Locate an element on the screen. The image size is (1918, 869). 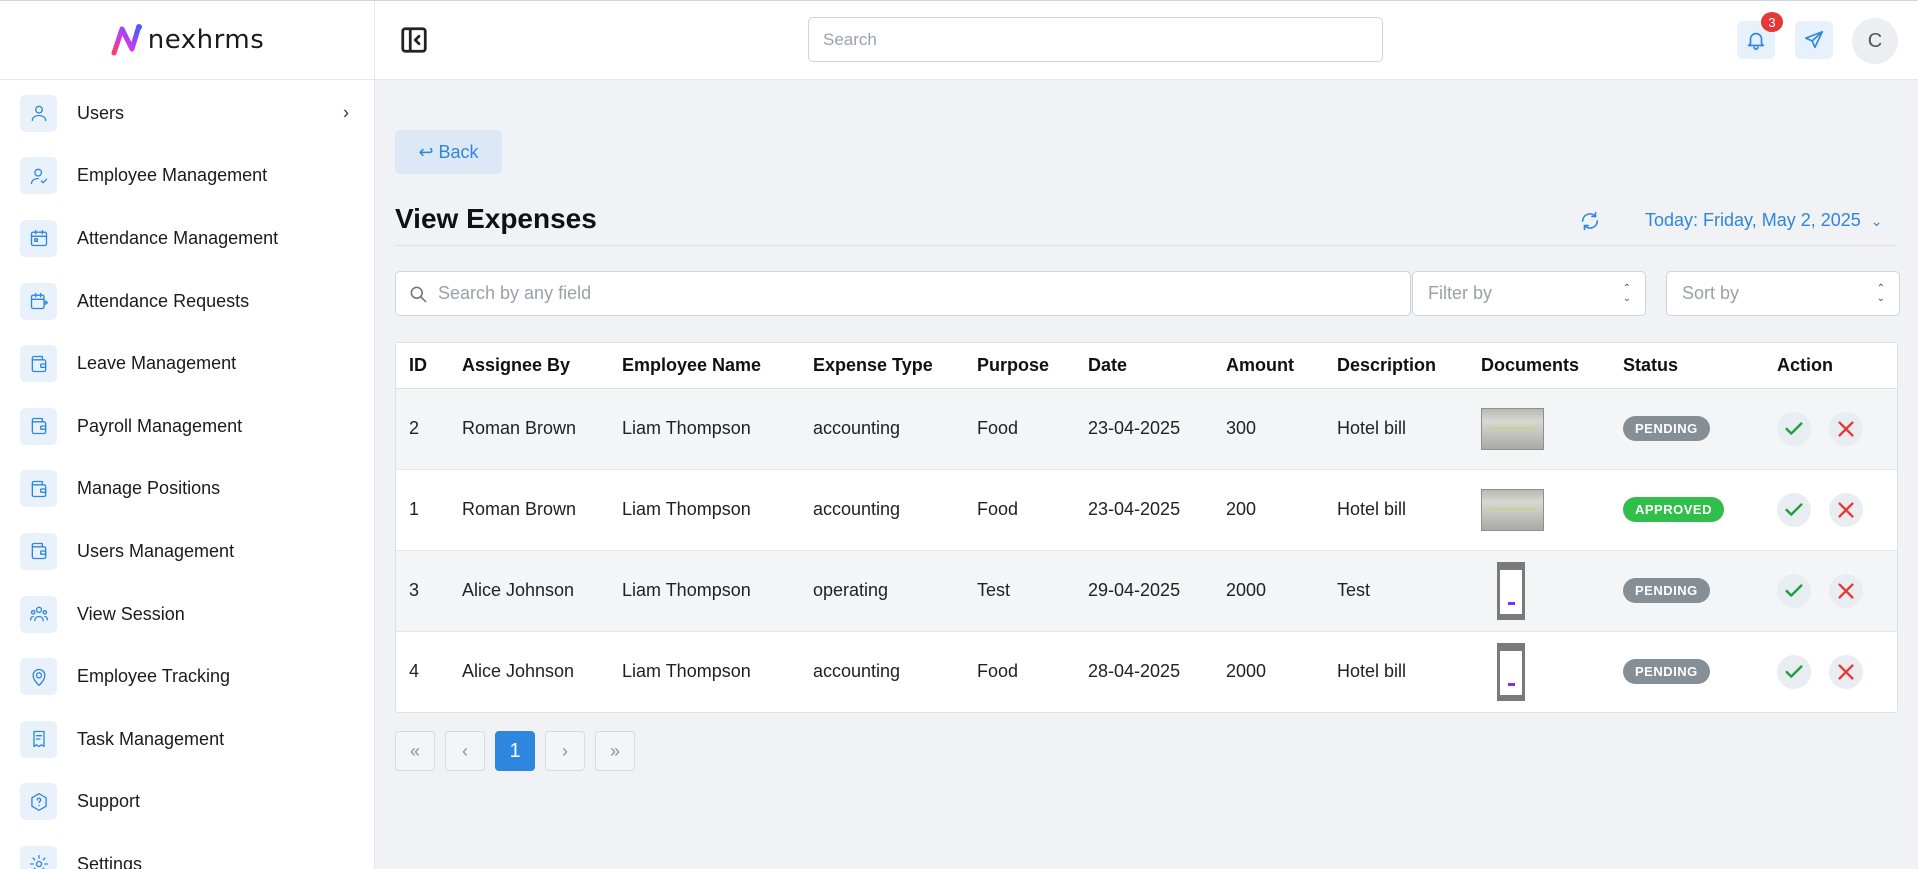
back-button: ↩ Back is located at coordinates (448, 152).